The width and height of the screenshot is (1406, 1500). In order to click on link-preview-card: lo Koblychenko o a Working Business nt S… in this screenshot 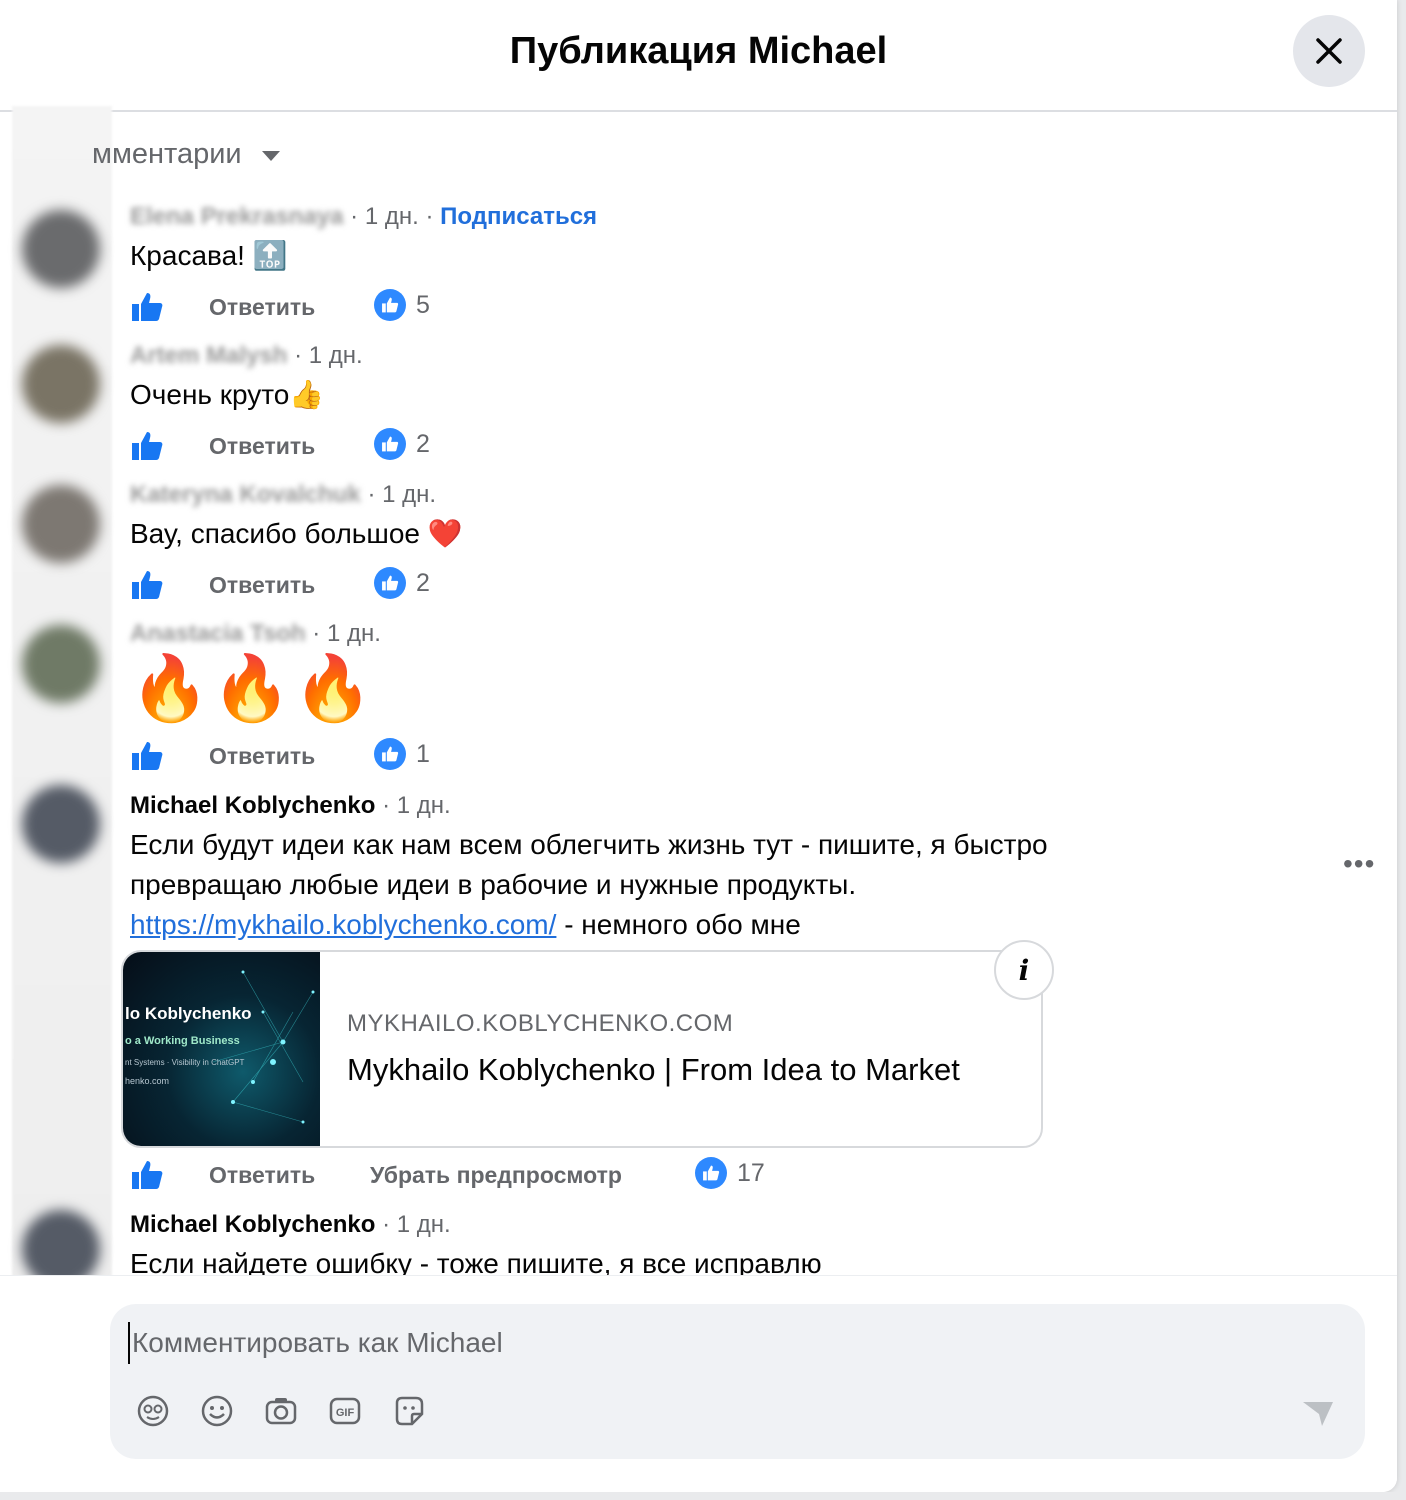, I will do `click(582, 1049)`.